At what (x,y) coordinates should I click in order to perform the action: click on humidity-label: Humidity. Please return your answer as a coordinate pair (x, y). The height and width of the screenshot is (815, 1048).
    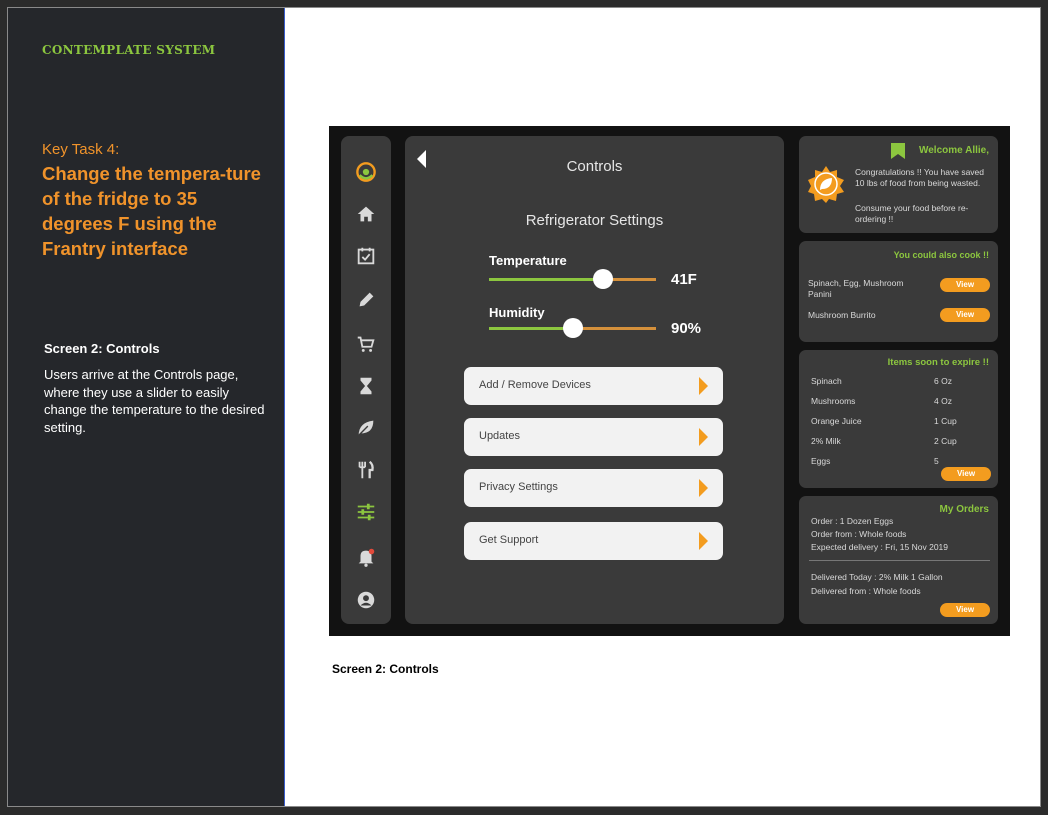
    Looking at the image, I should click on (517, 312).